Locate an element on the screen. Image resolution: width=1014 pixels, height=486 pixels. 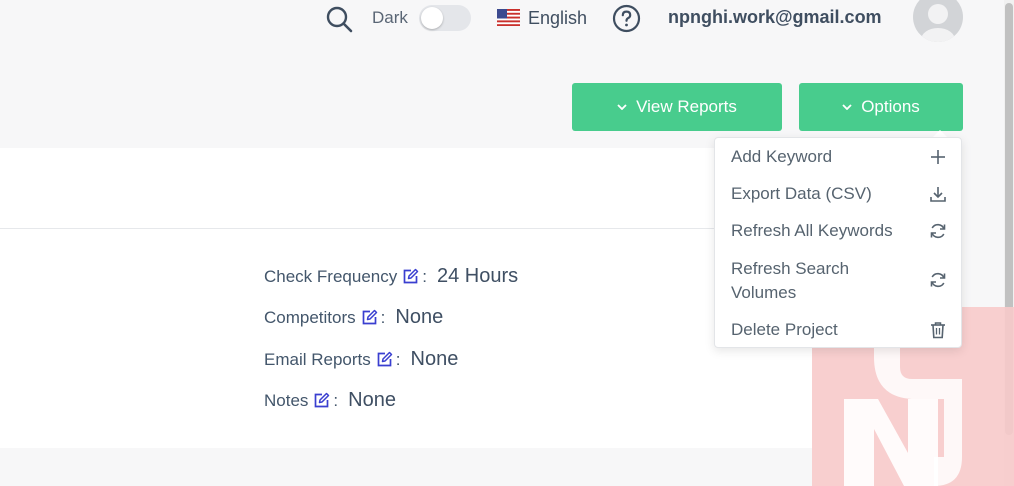
dark-mode-label: Dark is located at coordinates (390, 17).